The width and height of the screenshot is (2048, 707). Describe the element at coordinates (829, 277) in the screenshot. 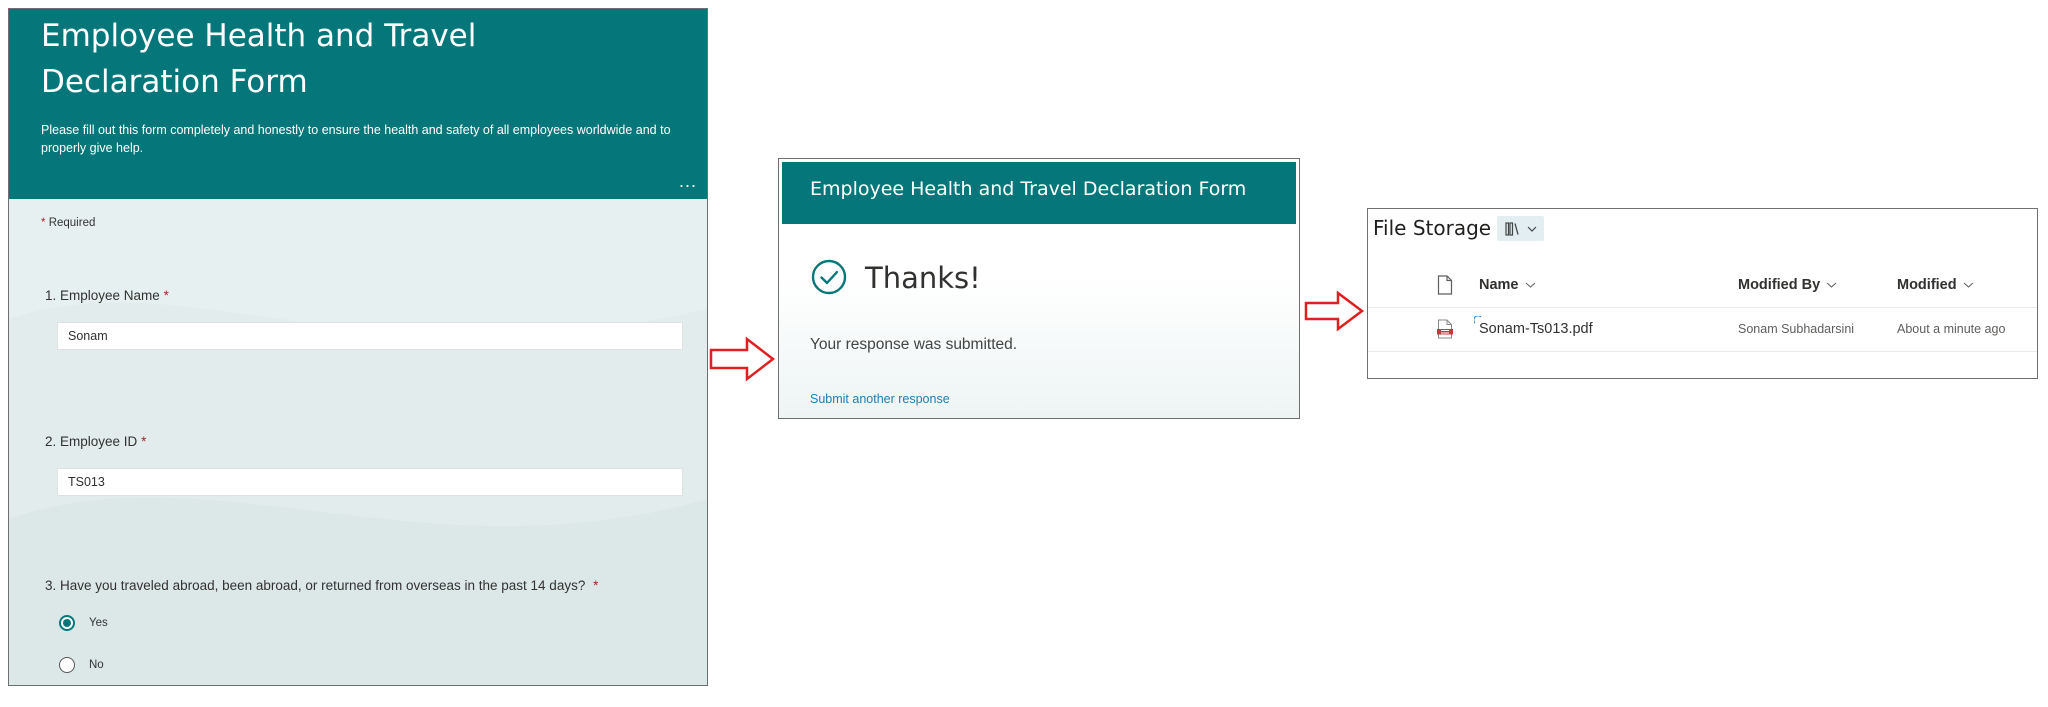

I see `check-circle-icon` at that location.